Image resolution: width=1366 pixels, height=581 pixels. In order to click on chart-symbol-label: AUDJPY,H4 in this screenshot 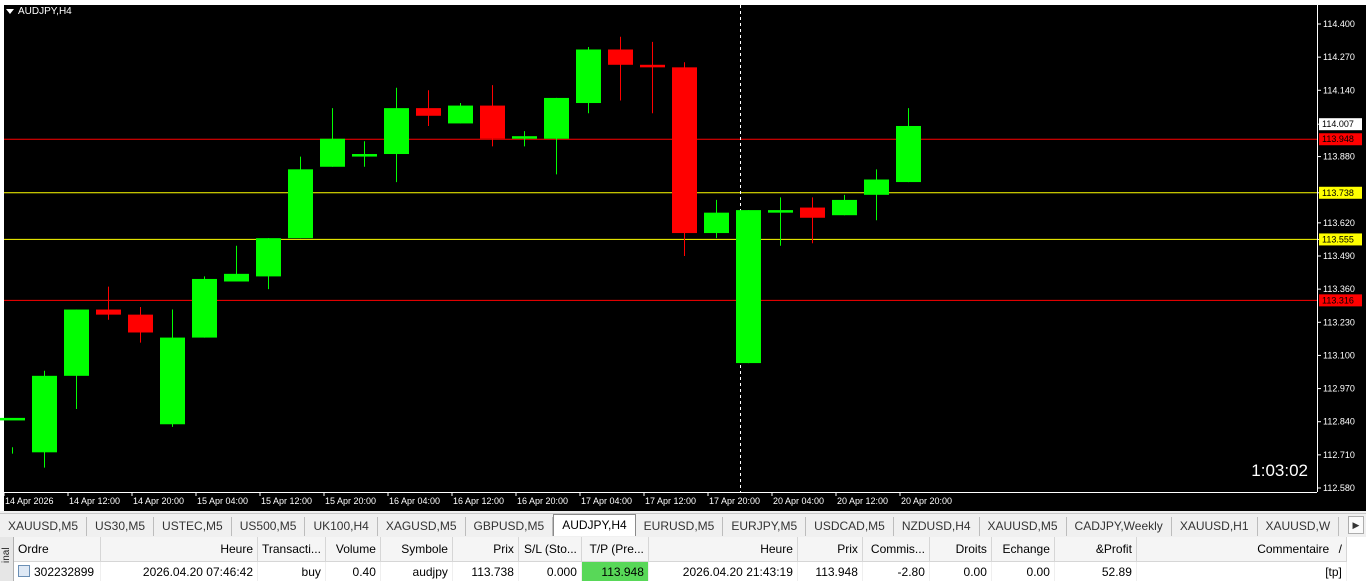, I will do `click(39, 11)`.